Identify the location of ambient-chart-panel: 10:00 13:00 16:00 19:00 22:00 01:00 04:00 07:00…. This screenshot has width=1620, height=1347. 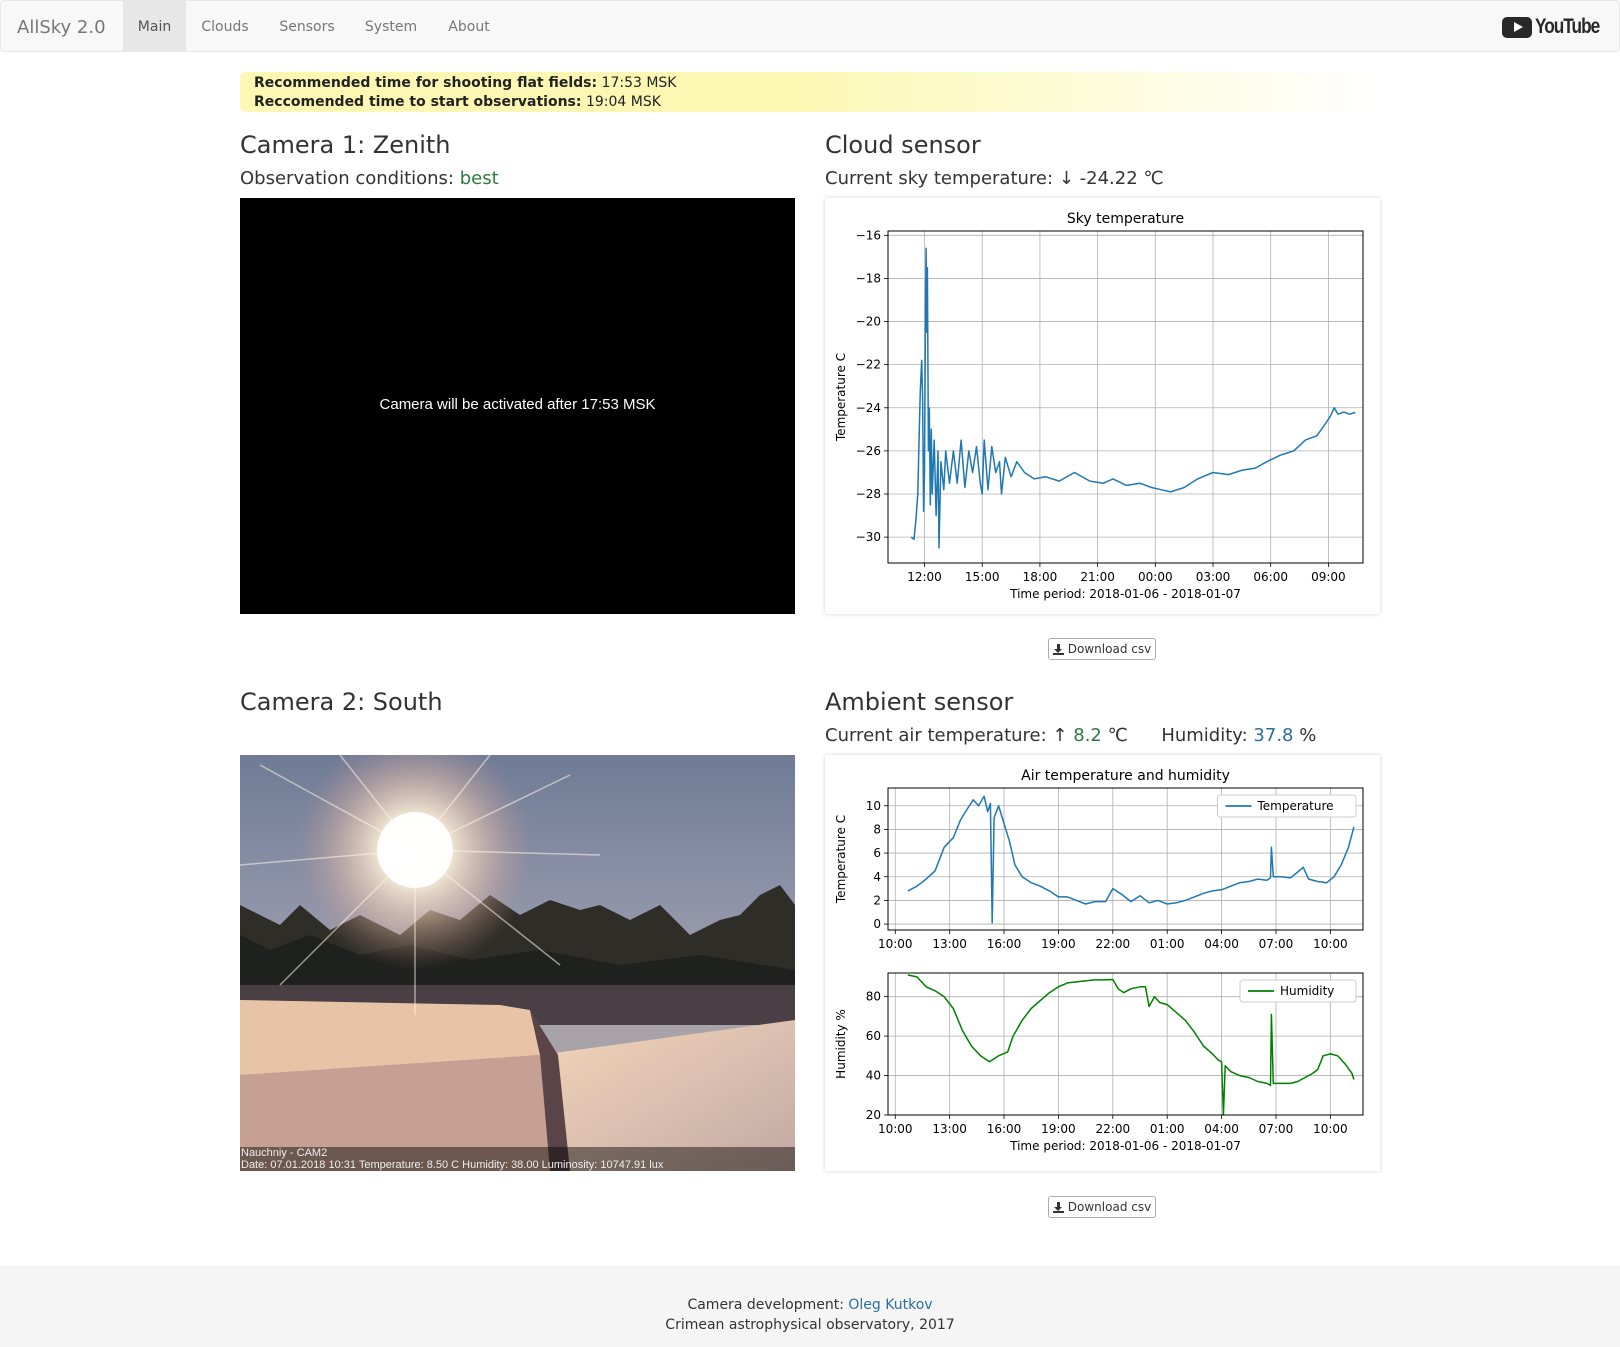
(1102, 963).